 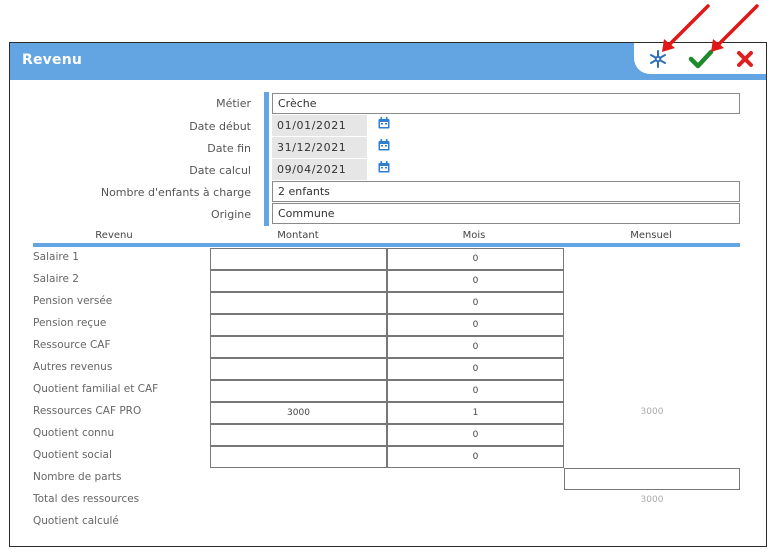 What do you see at coordinates (319, 125) in the screenshot?
I see `date-debut-field: 01/01/2021` at bounding box center [319, 125].